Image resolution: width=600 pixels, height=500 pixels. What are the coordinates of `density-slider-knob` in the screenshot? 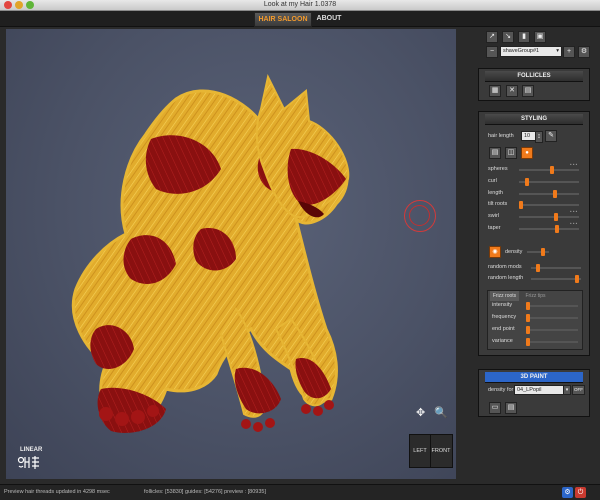 It's located at (543, 252).